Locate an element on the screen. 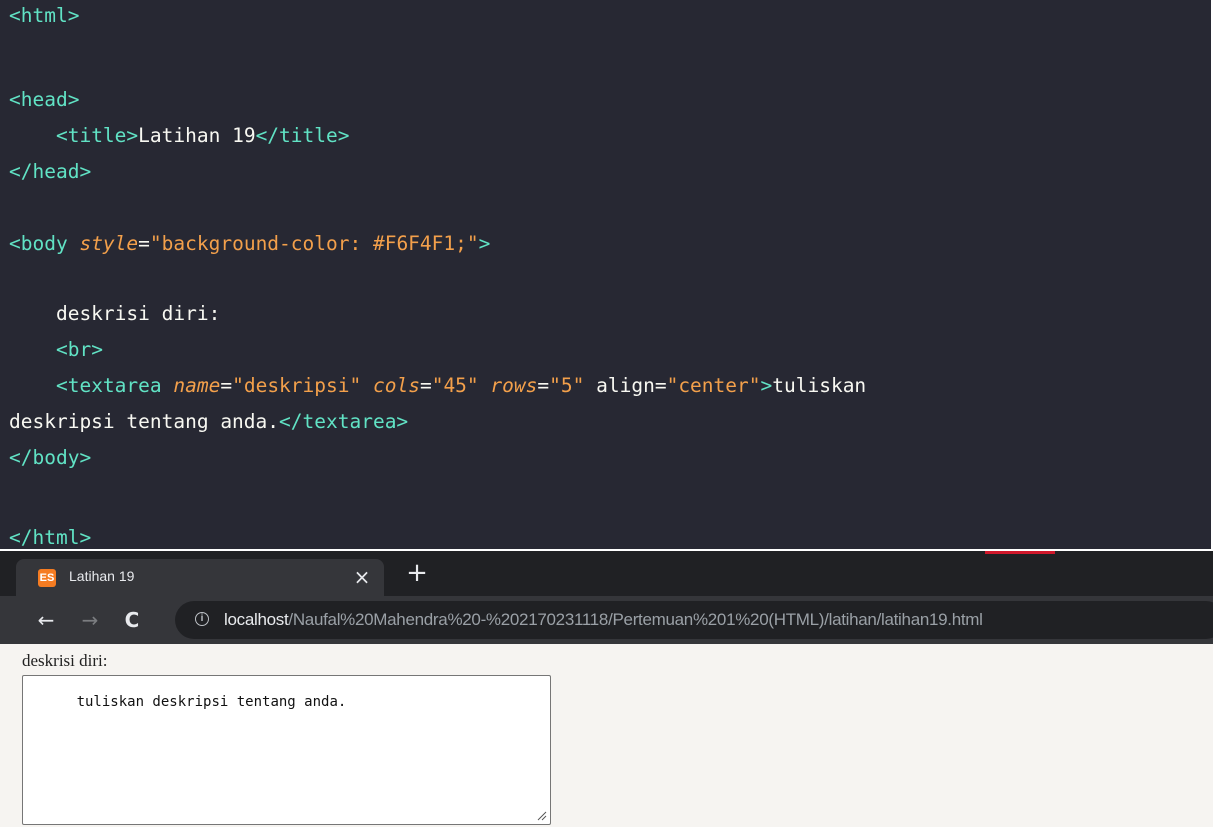  xampp-icon: ES is located at coordinates (47, 578).